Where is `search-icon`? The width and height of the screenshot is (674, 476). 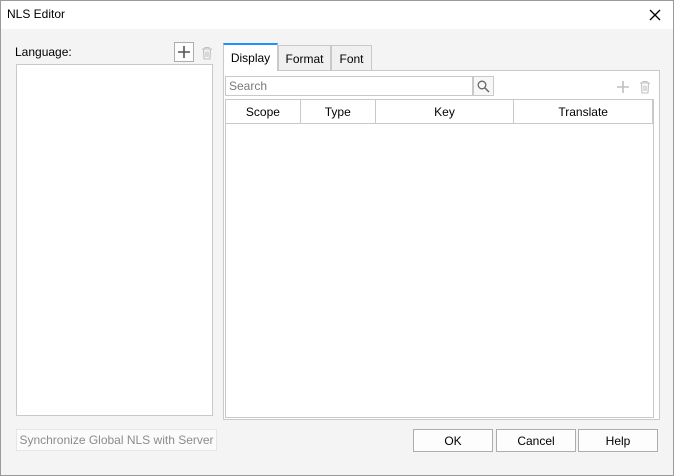 search-icon is located at coordinates (483, 86).